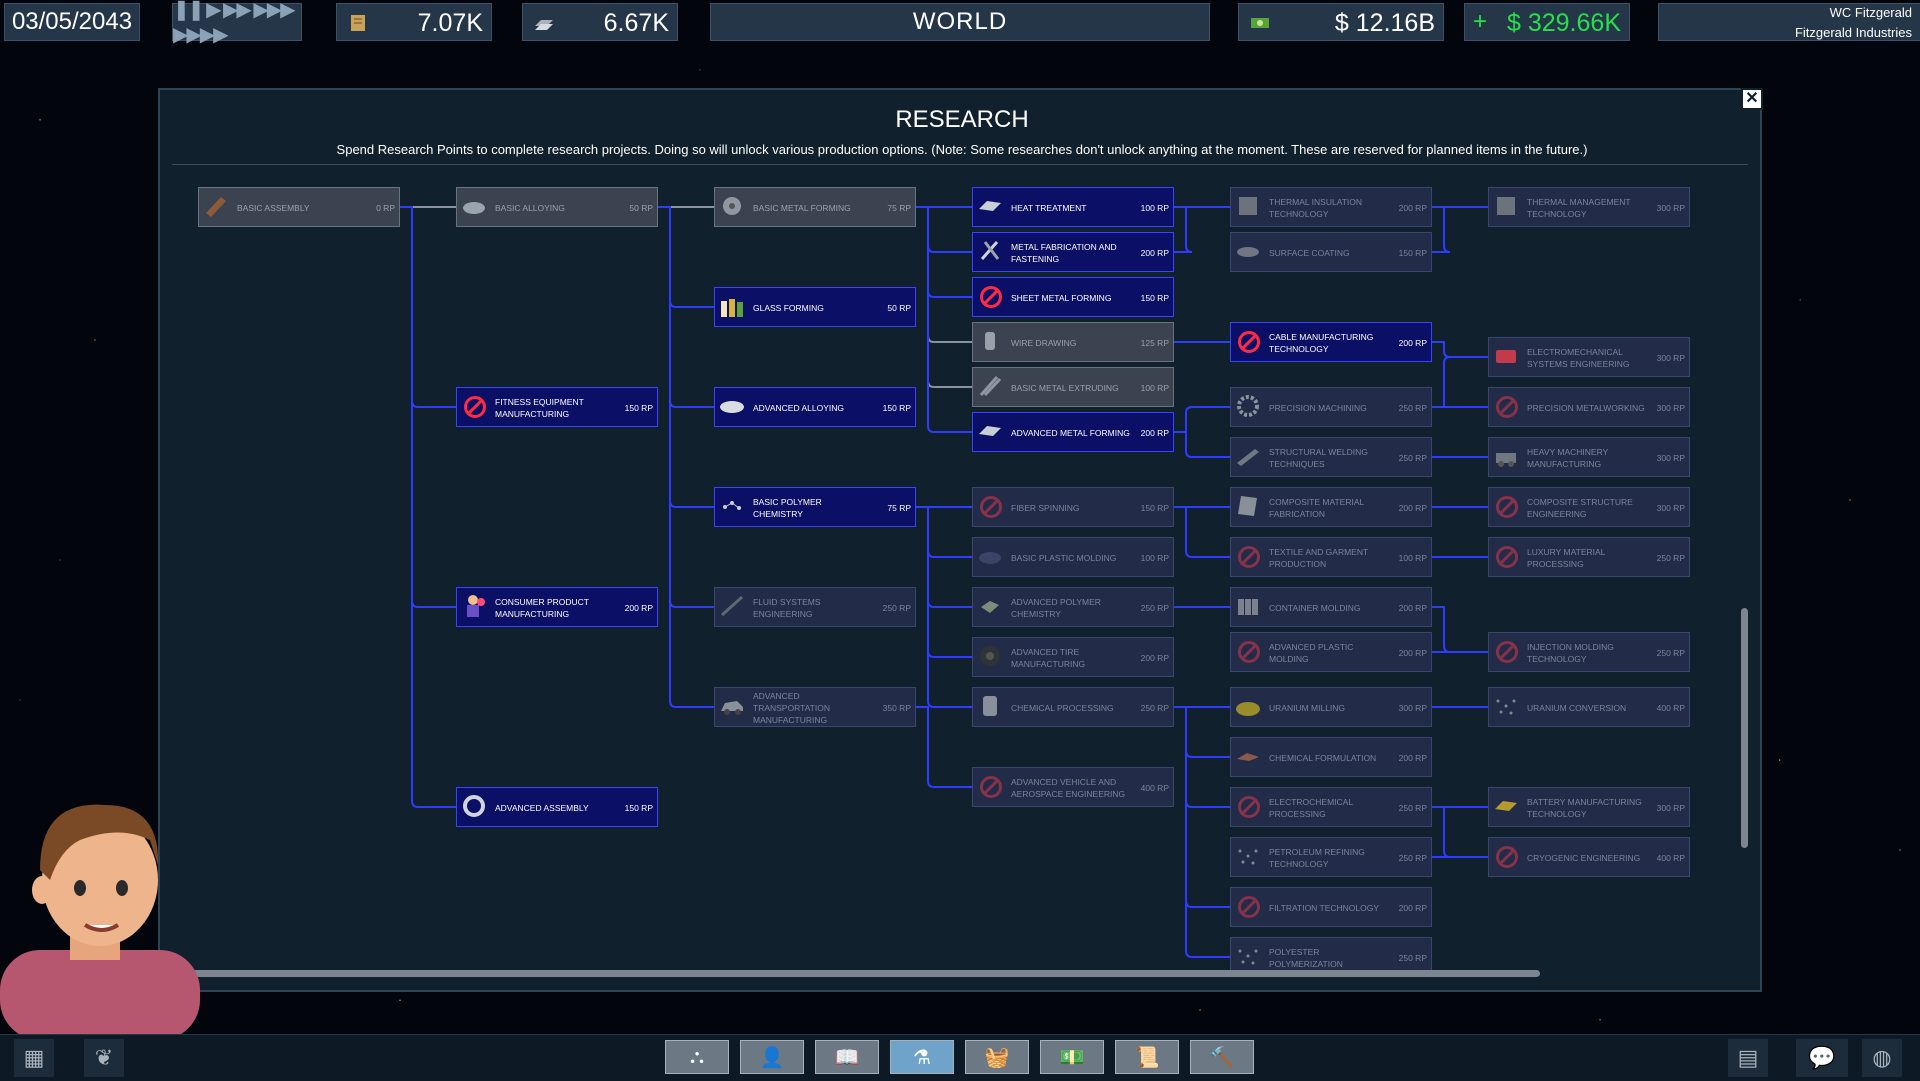 This screenshot has width=1920, height=1081. I want to click on basket-icon: 🧺, so click(997, 1057).